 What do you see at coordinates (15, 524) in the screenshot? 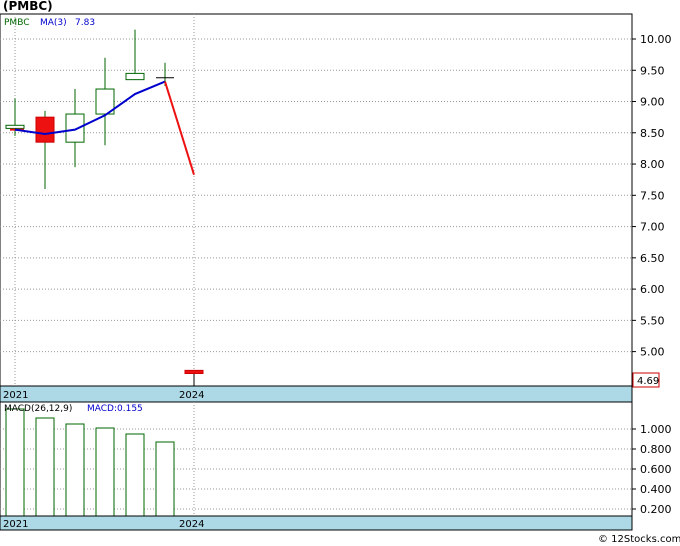
I see `macd-x-label-2021: 2021` at bounding box center [15, 524].